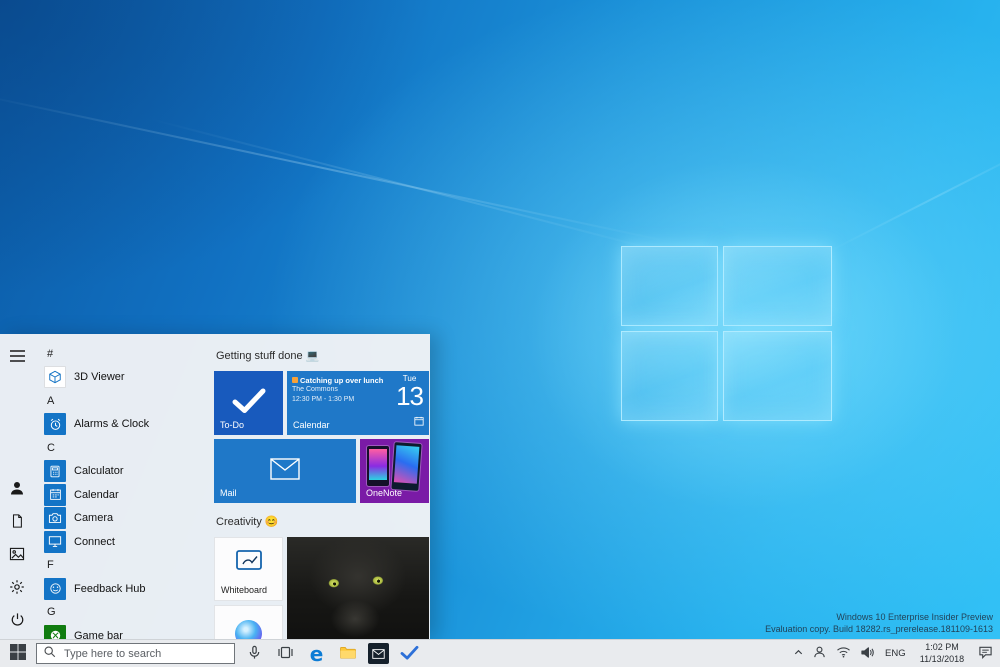  What do you see at coordinates (51, 400) in the screenshot?
I see `header-letter: A` at bounding box center [51, 400].